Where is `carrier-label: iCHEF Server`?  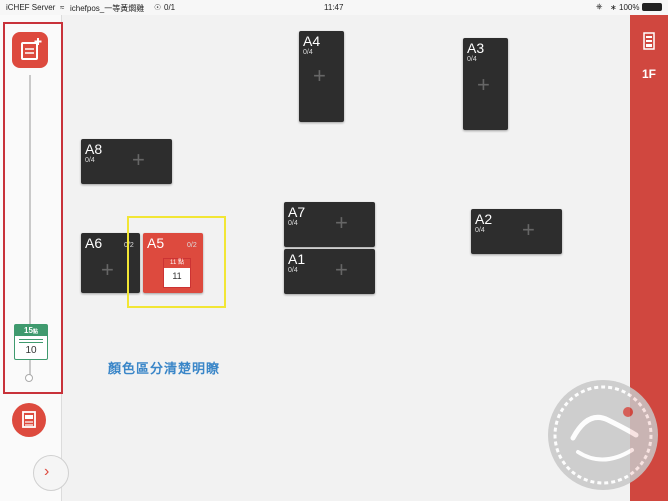 carrier-label: iCHEF Server is located at coordinates (31, 7).